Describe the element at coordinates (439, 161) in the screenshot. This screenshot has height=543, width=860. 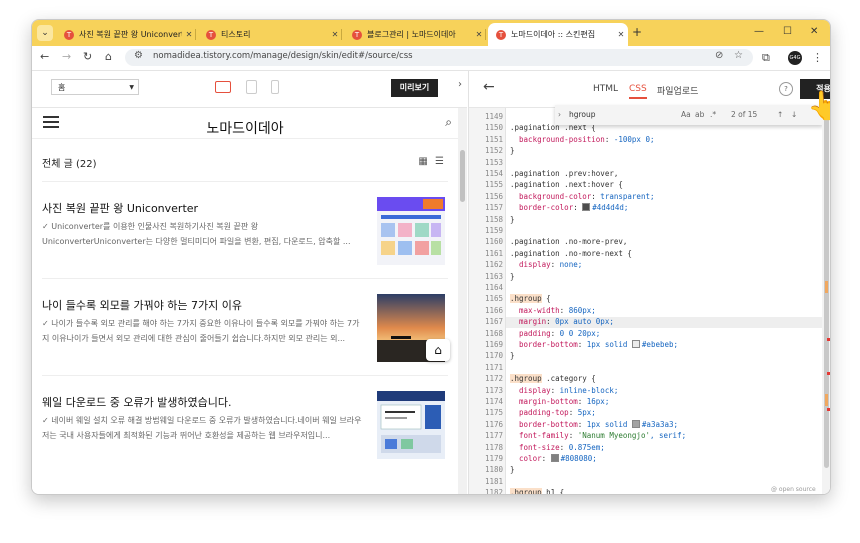
I see `list-view-icon: ☰` at that location.